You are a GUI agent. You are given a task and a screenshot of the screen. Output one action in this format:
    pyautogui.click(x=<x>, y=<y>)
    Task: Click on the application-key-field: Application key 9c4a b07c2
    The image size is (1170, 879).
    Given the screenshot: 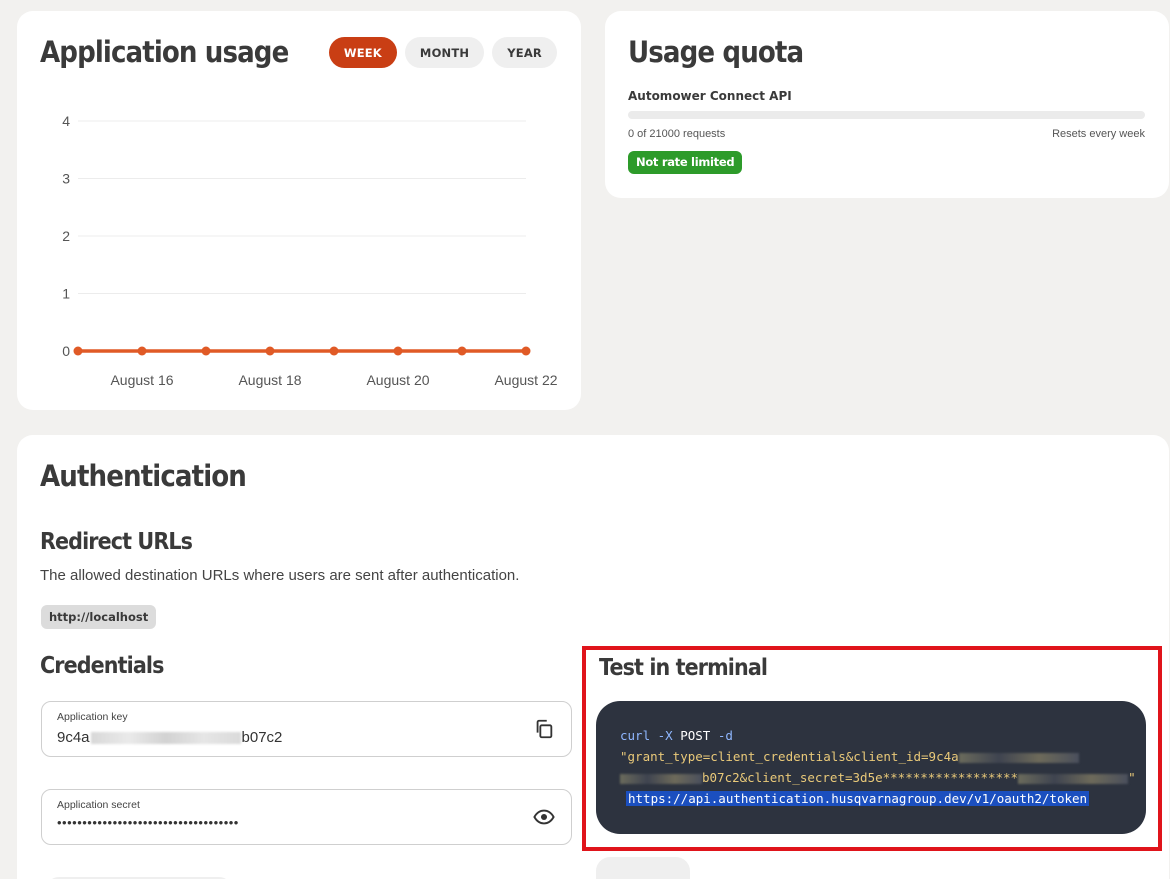 What is the action you would take?
    pyautogui.click(x=306, y=729)
    